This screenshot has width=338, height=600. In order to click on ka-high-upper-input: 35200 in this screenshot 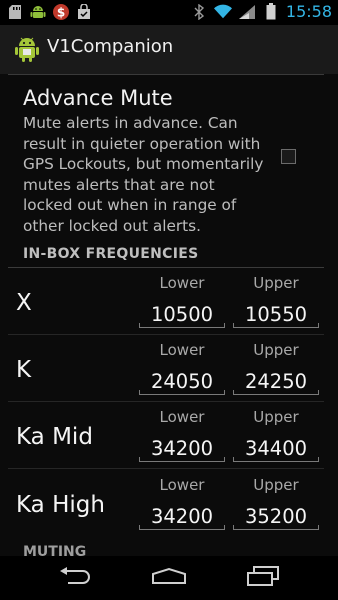, I will do `click(276, 514)`.